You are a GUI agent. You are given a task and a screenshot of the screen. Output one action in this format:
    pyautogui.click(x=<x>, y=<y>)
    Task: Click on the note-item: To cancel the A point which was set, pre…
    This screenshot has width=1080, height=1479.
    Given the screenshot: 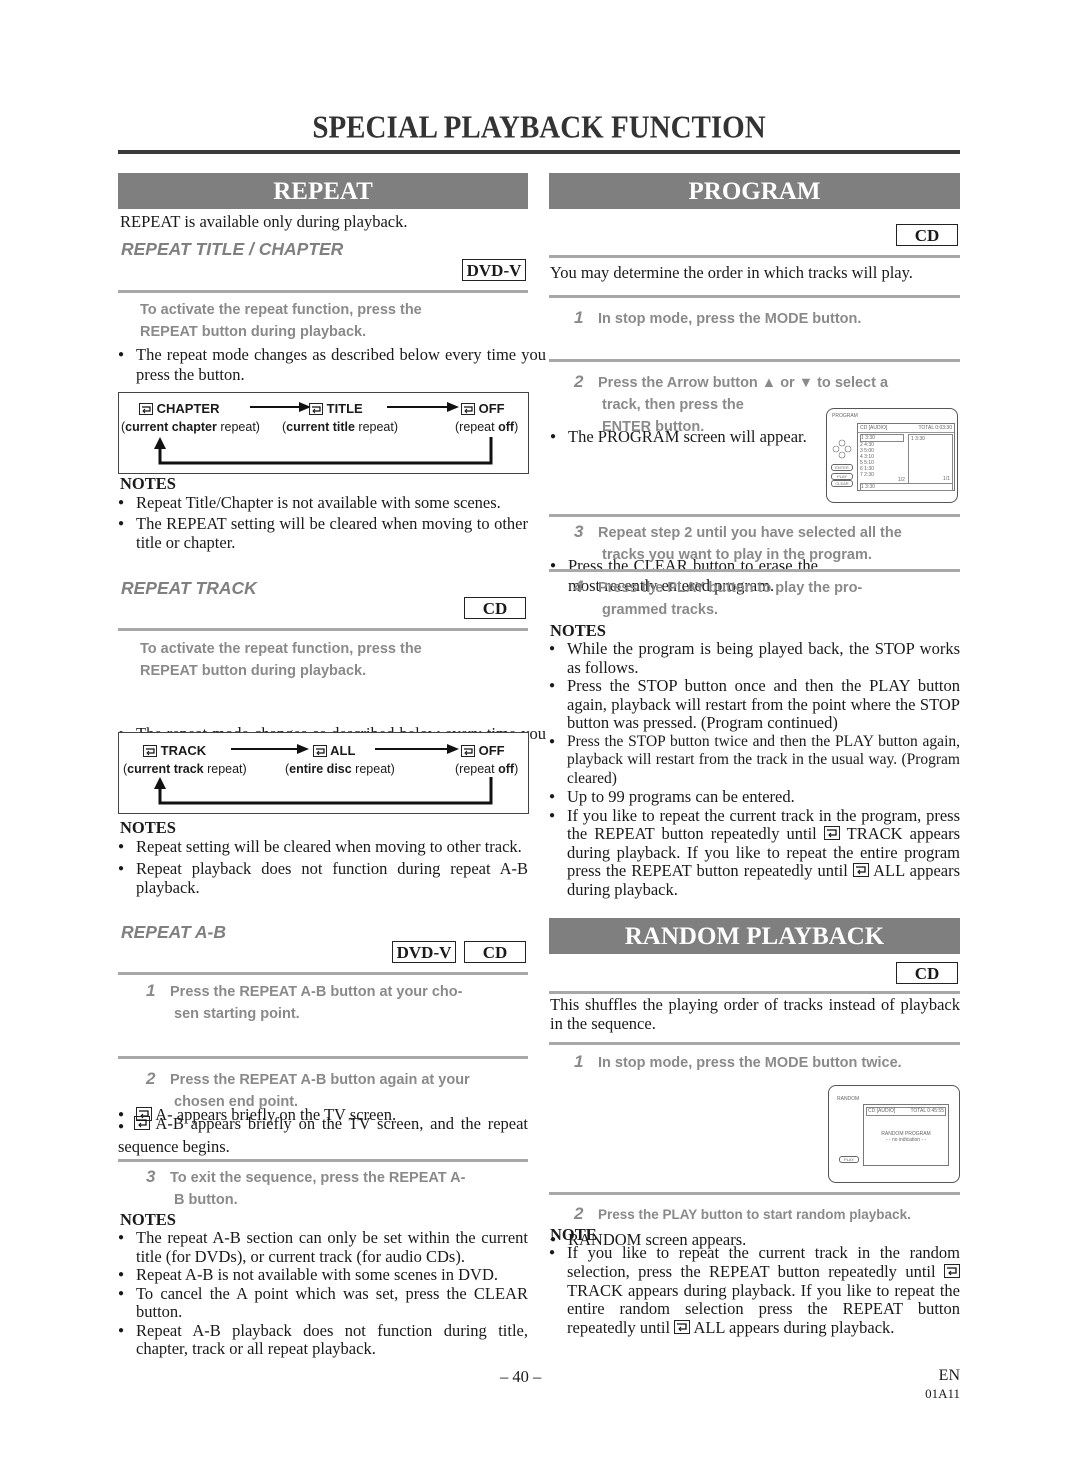 What is the action you would take?
    pyautogui.click(x=323, y=1303)
    